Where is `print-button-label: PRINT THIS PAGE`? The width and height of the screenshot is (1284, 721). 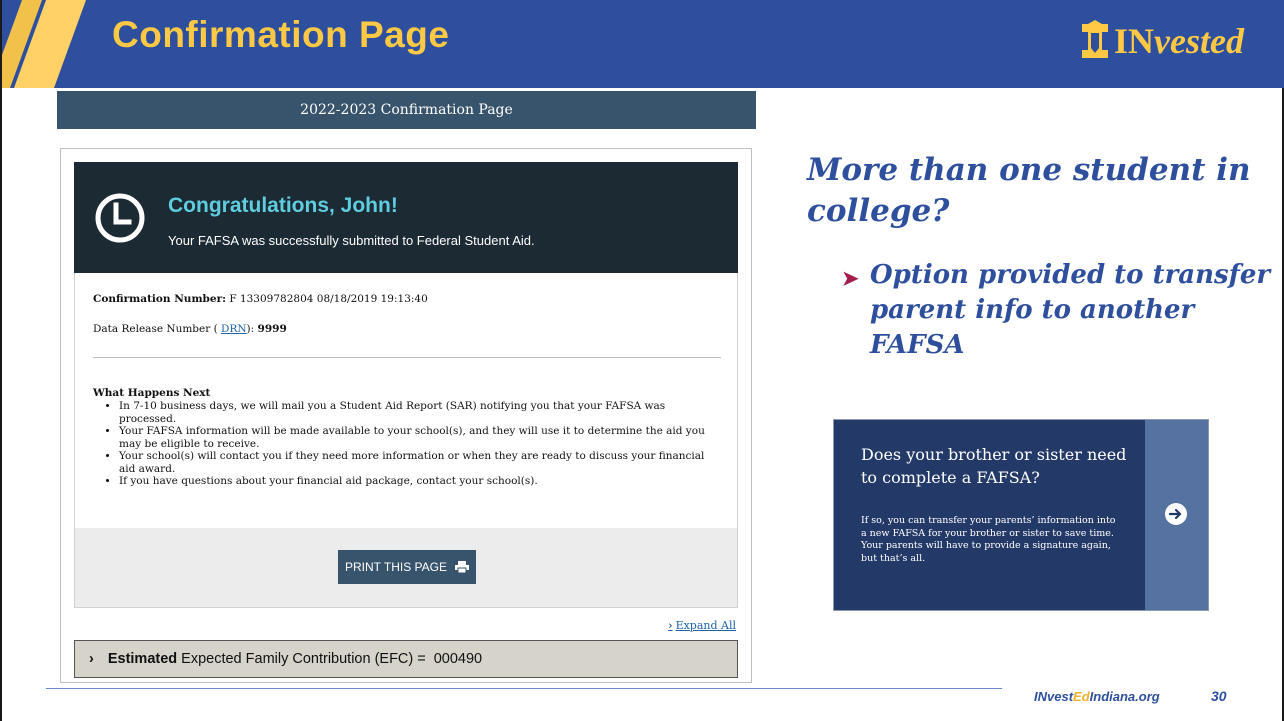 print-button-label: PRINT THIS PAGE is located at coordinates (396, 567).